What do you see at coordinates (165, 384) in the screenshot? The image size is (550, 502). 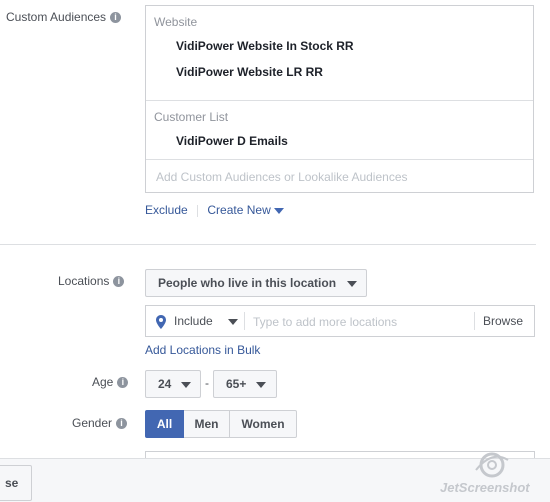 I see `age-min-value: 24` at bounding box center [165, 384].